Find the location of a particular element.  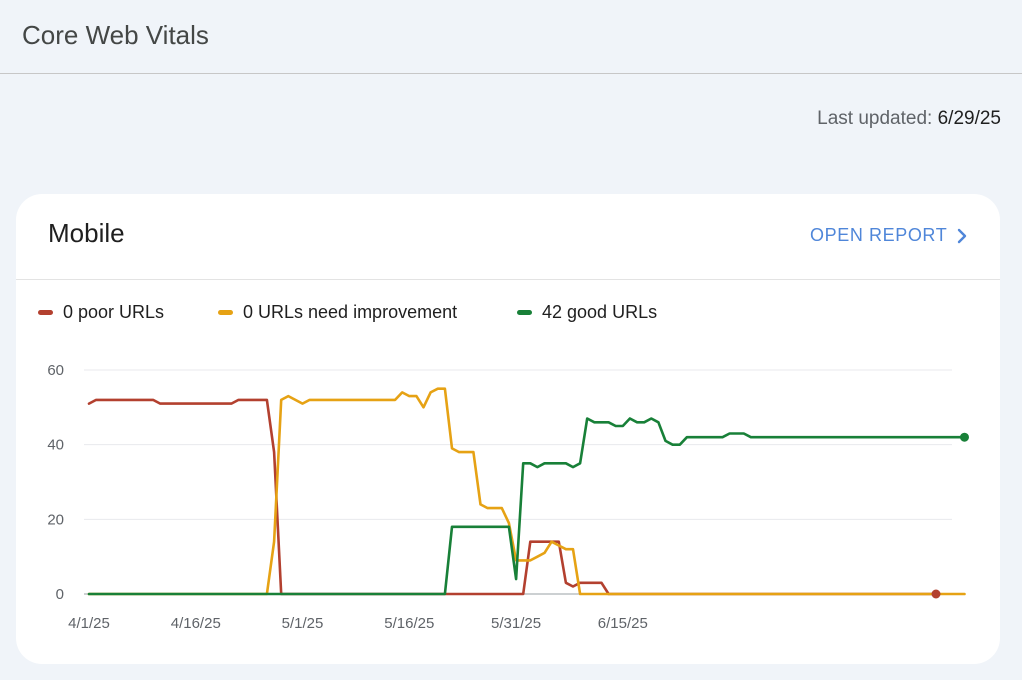

last-updated: Last updated: 6/29/25 is located at coordinates (909, 119).